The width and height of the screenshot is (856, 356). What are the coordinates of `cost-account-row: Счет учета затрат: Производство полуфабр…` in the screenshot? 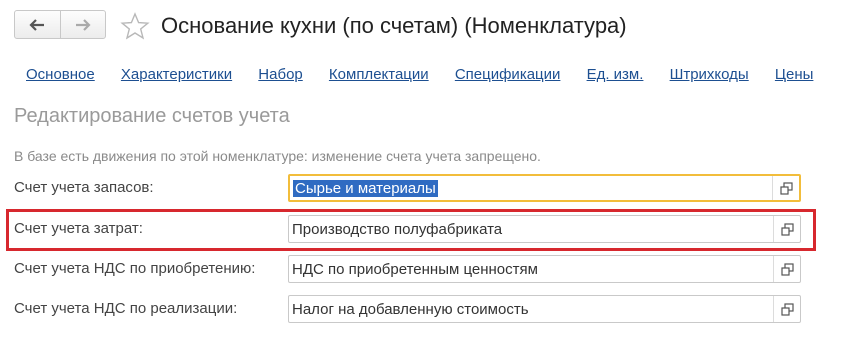 It's located at (409, 229).